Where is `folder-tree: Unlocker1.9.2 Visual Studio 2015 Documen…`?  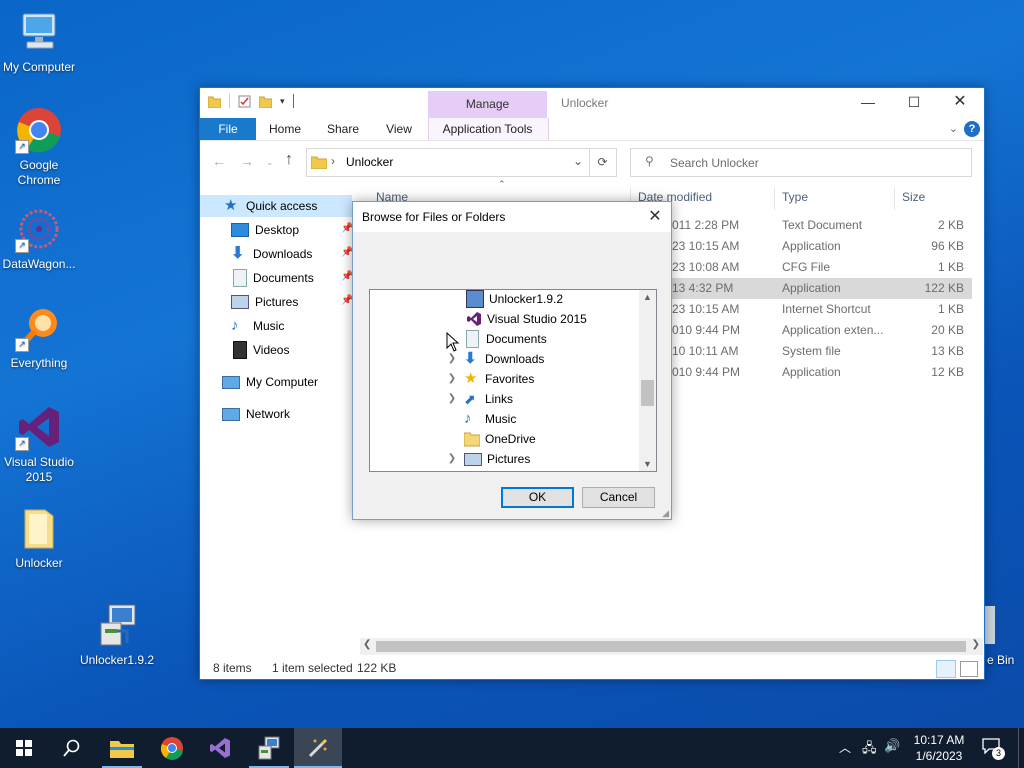
folder-tree: Unlocker1.9.2 Visual Studio 2015 Documen… is located at coordinates (513, 380).